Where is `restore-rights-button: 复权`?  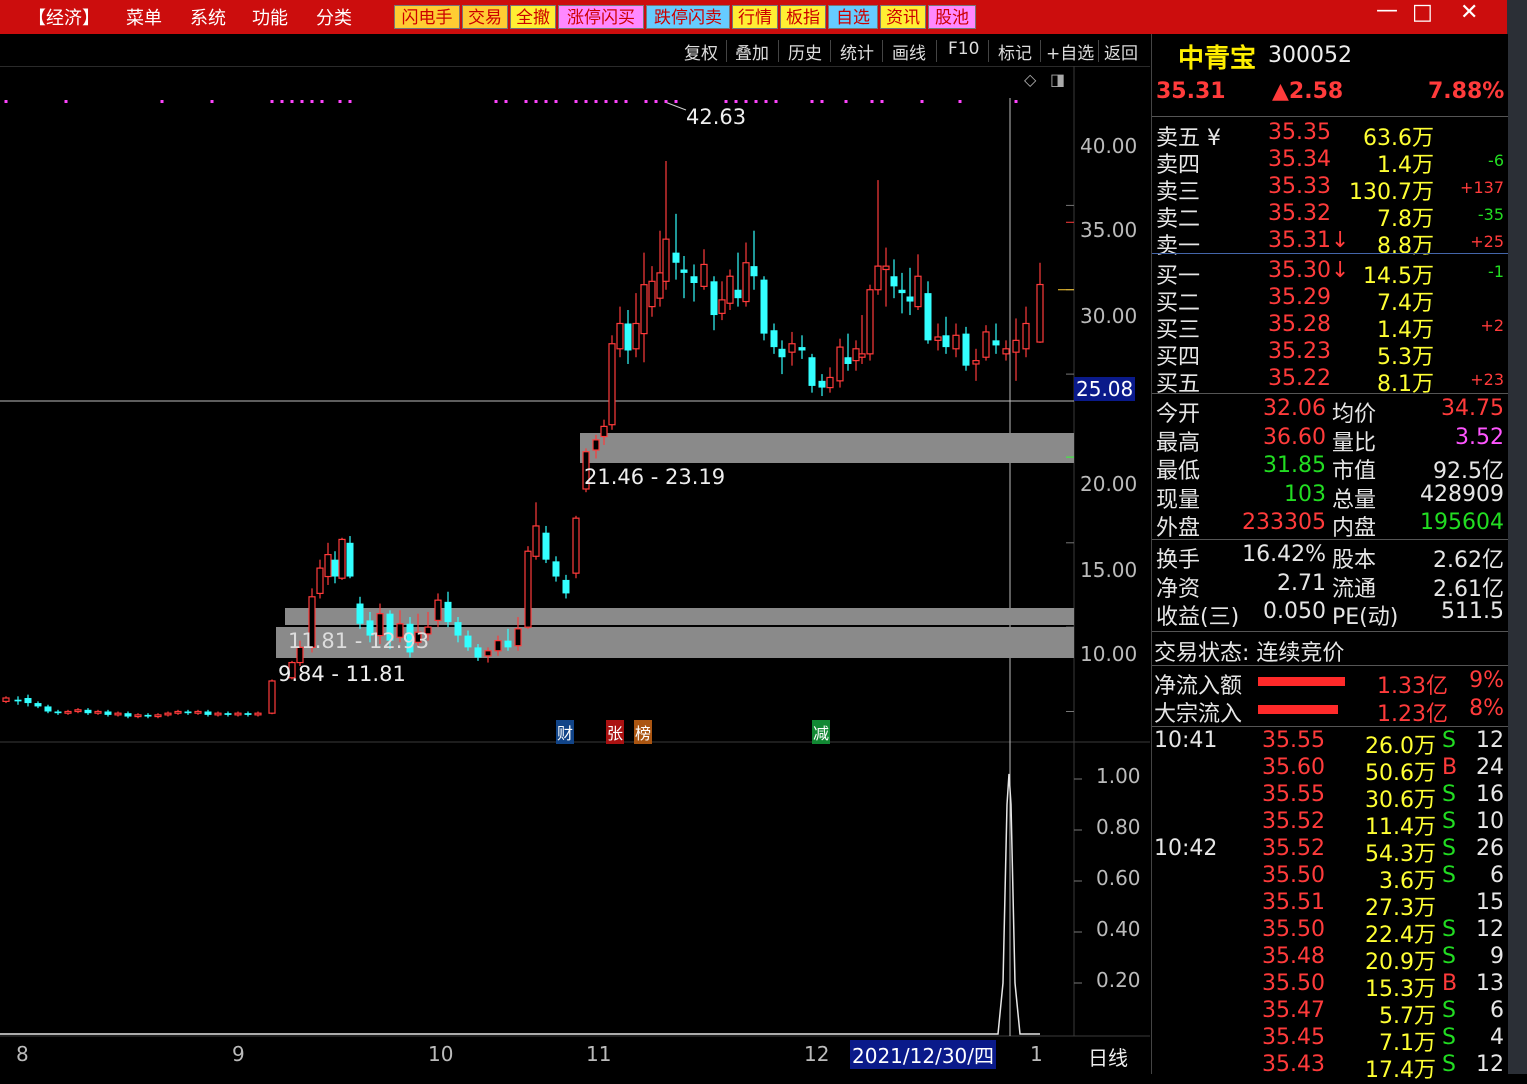 restore-rights-button: 复权 is located at coordinates (701, 51).